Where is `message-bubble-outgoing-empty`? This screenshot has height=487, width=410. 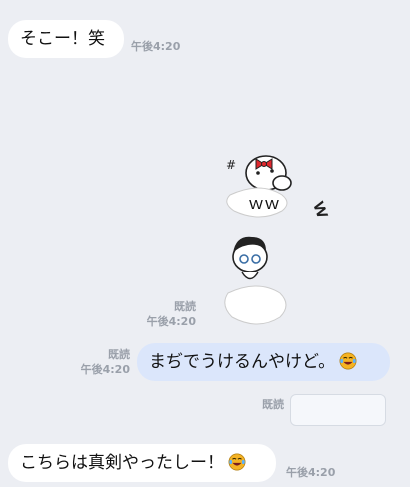
message-bubble-outgoing-empty is located at coordinates (338, 410).